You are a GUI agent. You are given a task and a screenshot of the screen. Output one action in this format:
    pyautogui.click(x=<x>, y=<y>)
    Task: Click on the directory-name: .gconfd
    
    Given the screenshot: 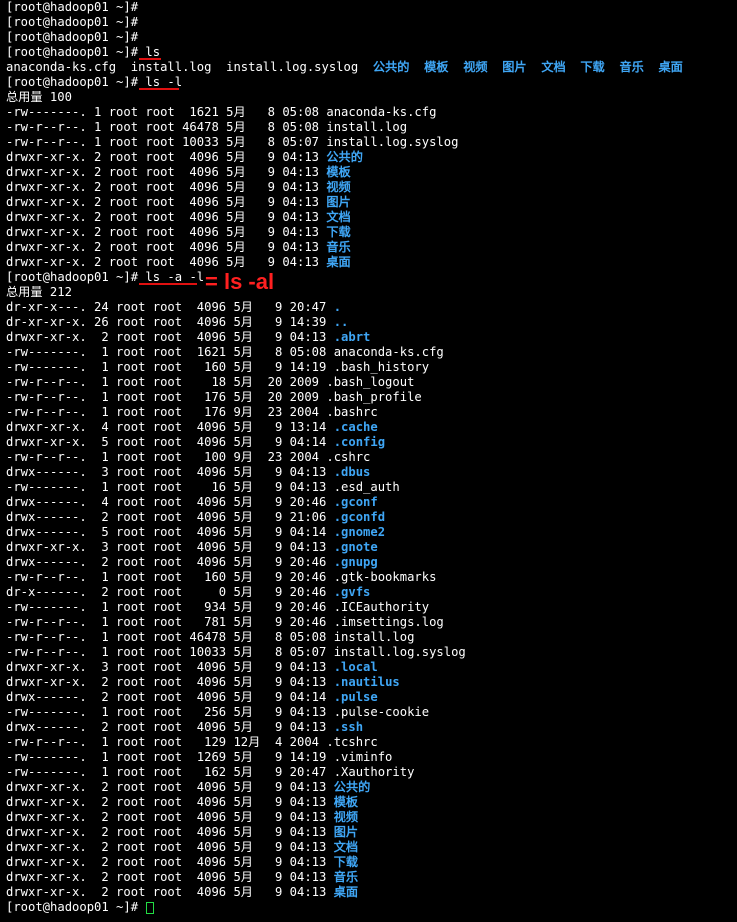 What is the action you would take?
    pyautogui.click(x=359, y=517)
    